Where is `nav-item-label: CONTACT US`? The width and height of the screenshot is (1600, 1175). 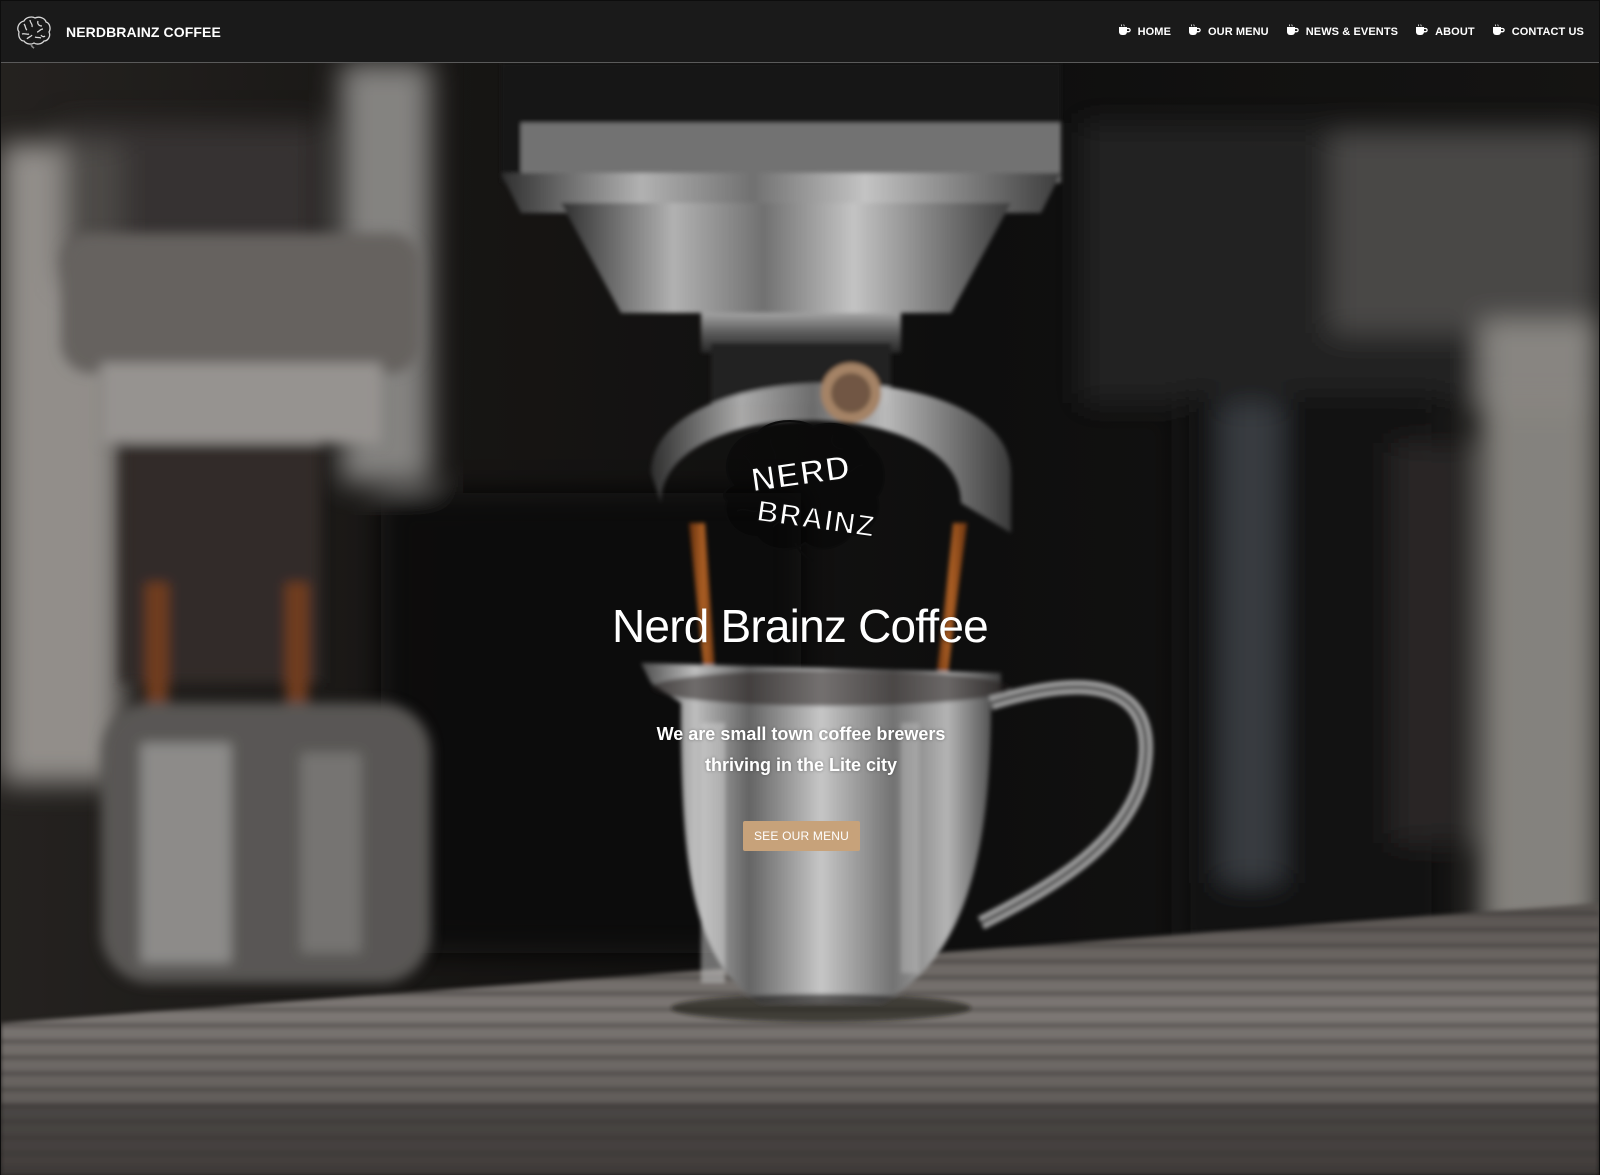
nav-item-label: CONTACT US is located at coordinates (1547, 32).